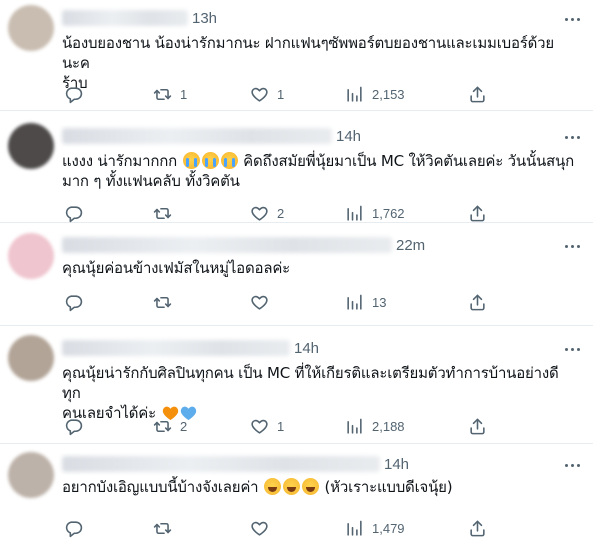 The height and width of the screenshot is (546, 593). I want to click on views-button: 2,153, so click(375, 94).